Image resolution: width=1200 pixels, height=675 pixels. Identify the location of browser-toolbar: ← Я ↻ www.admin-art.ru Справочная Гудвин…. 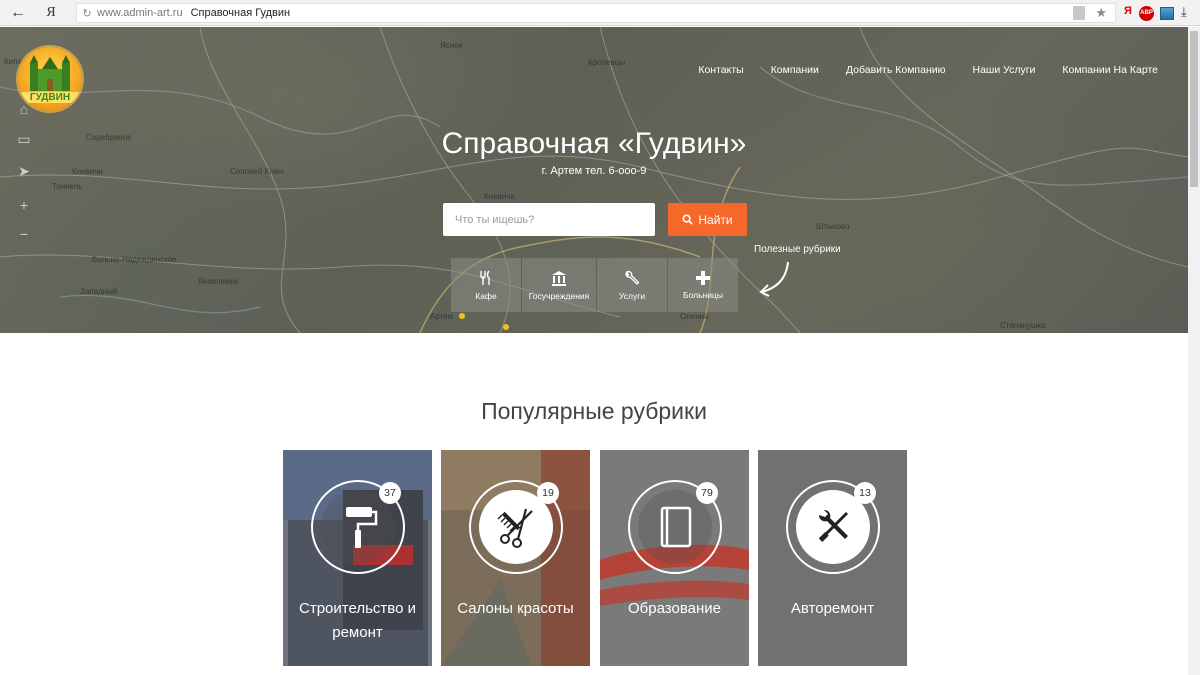
(600, 13).